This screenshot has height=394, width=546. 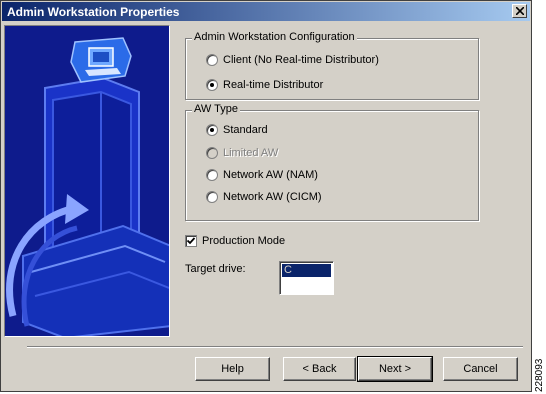 I want to click on figure-code: 228093, so click(x=539, y=375).